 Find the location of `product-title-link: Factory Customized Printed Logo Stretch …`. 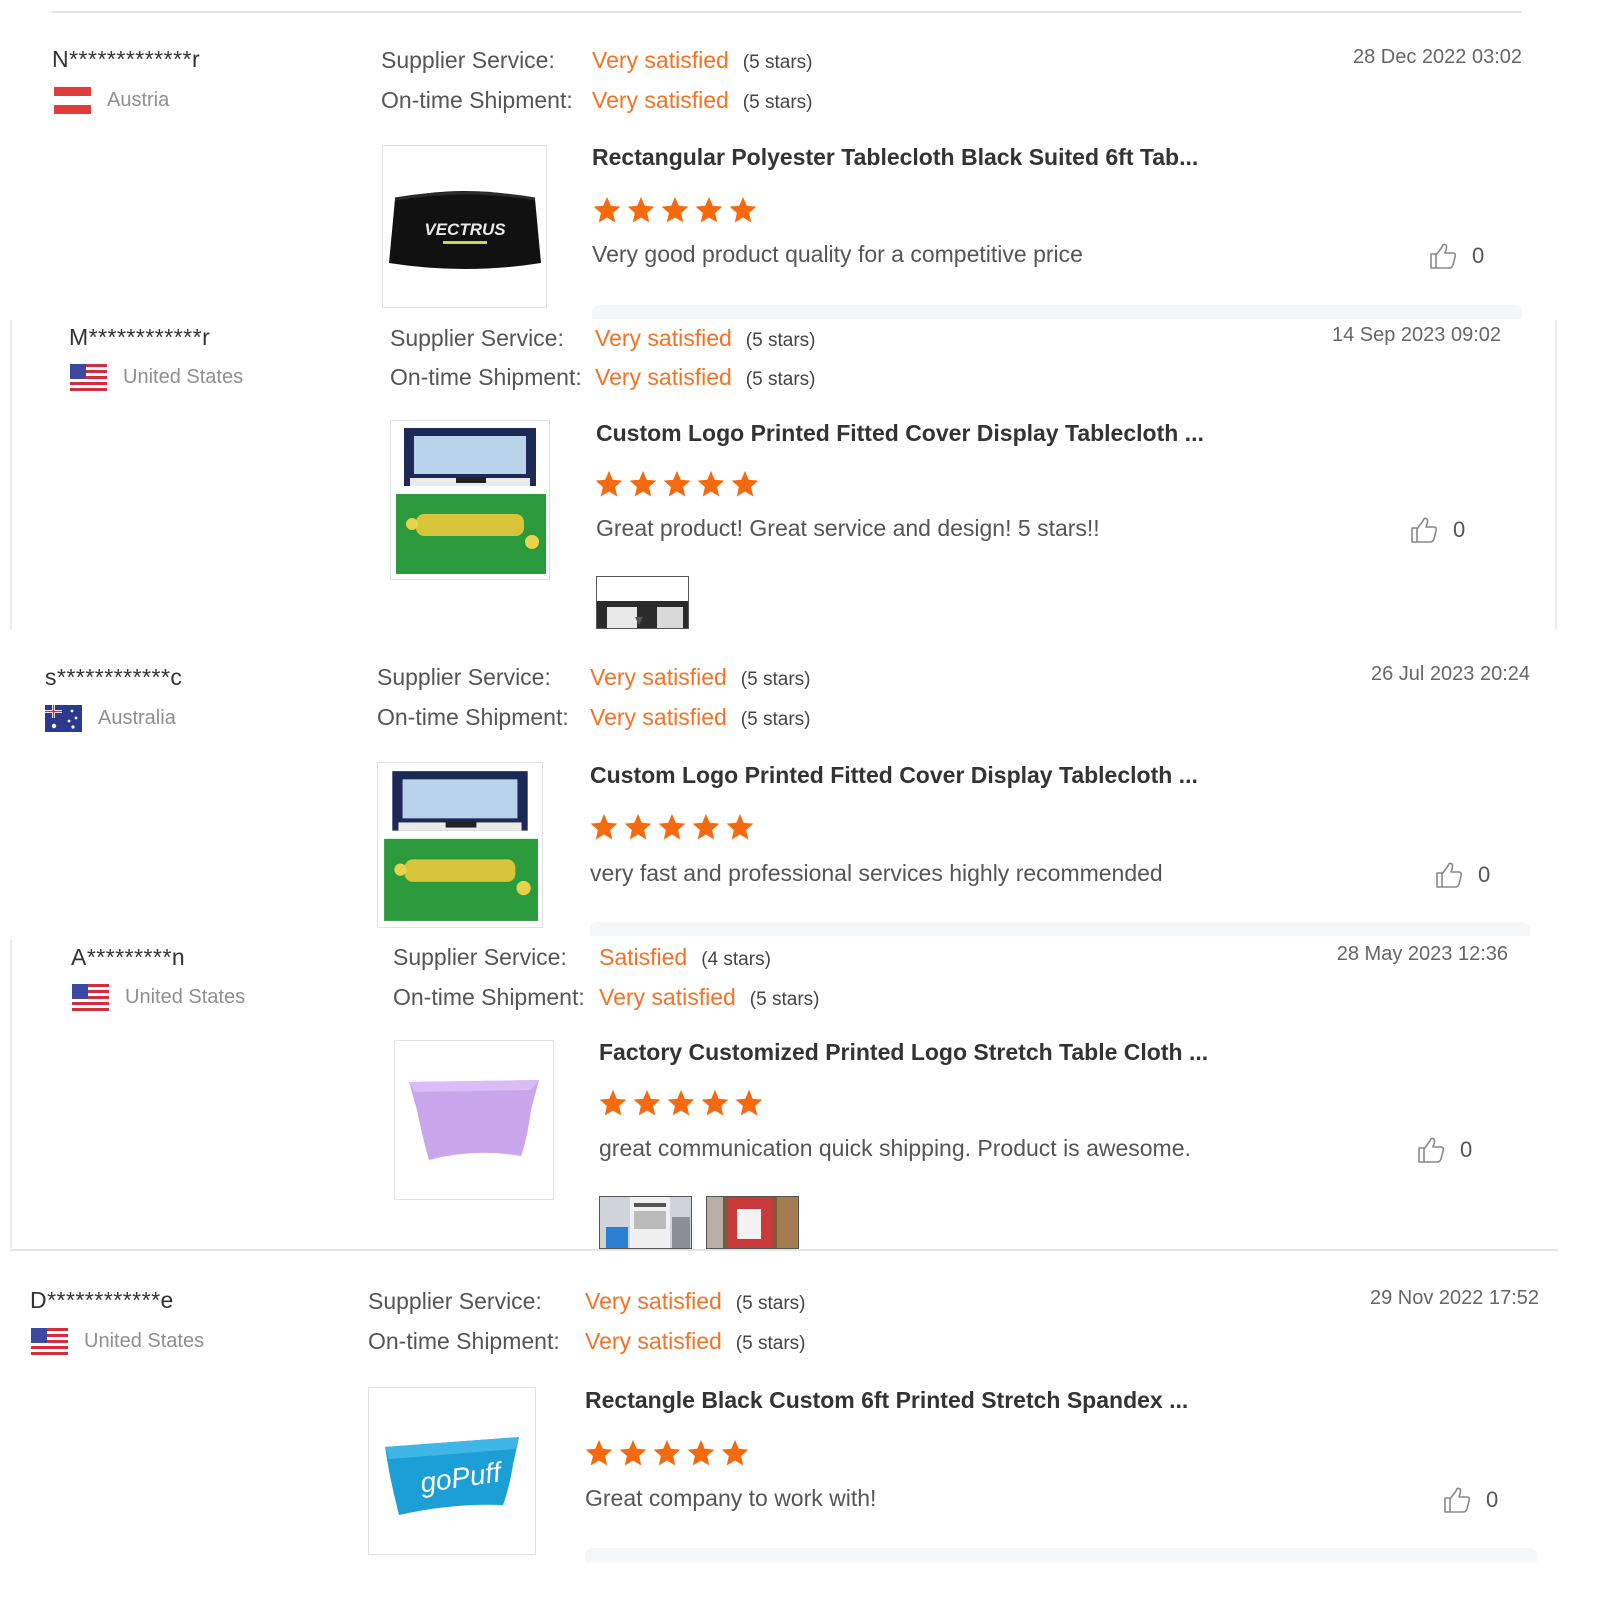

product-title-link: Factory Customized Printed Logo Stretch … is located at coordinates (903, 1052).